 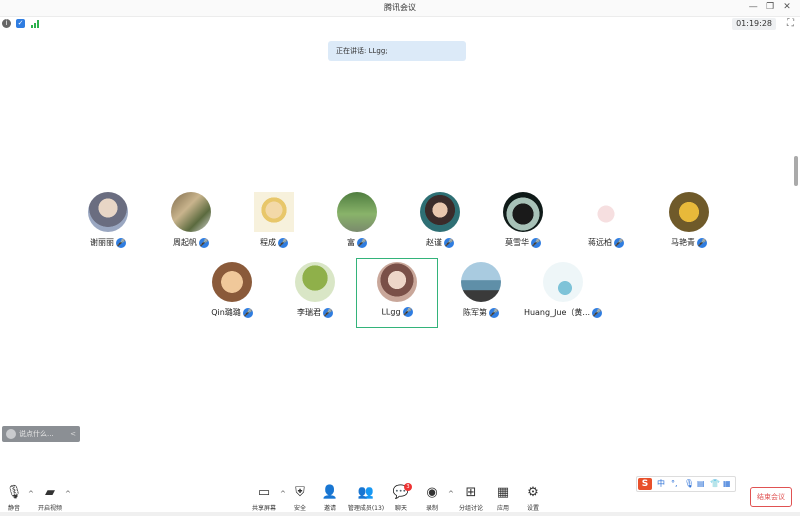 What do you see at coordinates (11, 434) in the screenshot?
I see `emoji-icon` at bounding box center [11, 434].